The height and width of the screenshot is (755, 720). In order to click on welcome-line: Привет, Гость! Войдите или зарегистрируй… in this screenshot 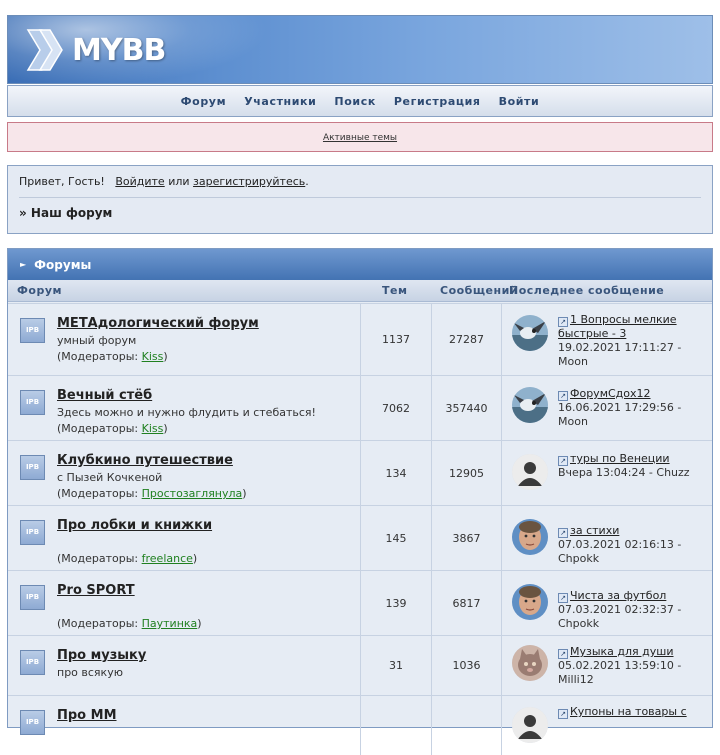, I will do `click(360, 181)`.